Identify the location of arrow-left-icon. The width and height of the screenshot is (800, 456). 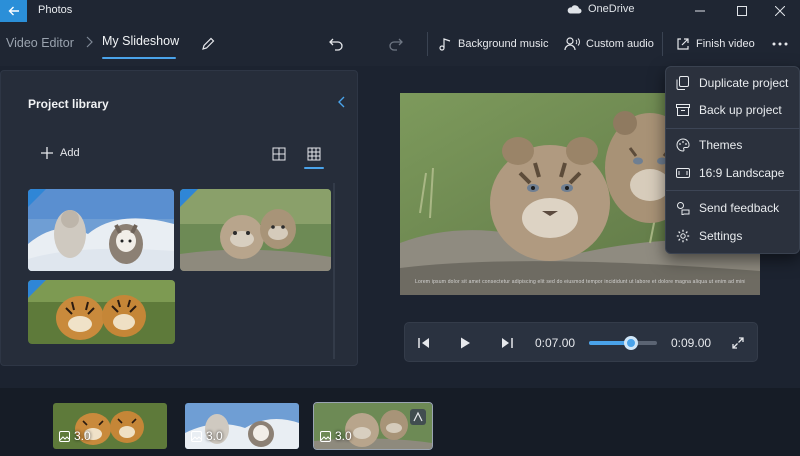
(13, 11).